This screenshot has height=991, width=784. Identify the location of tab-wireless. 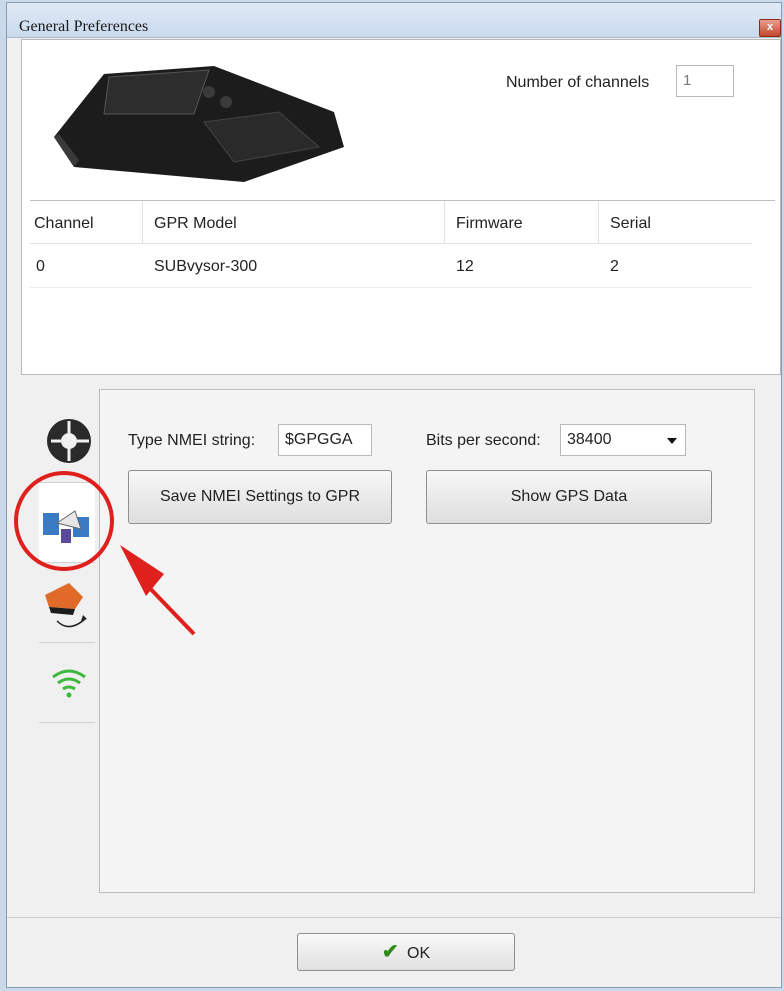
(67, 683).